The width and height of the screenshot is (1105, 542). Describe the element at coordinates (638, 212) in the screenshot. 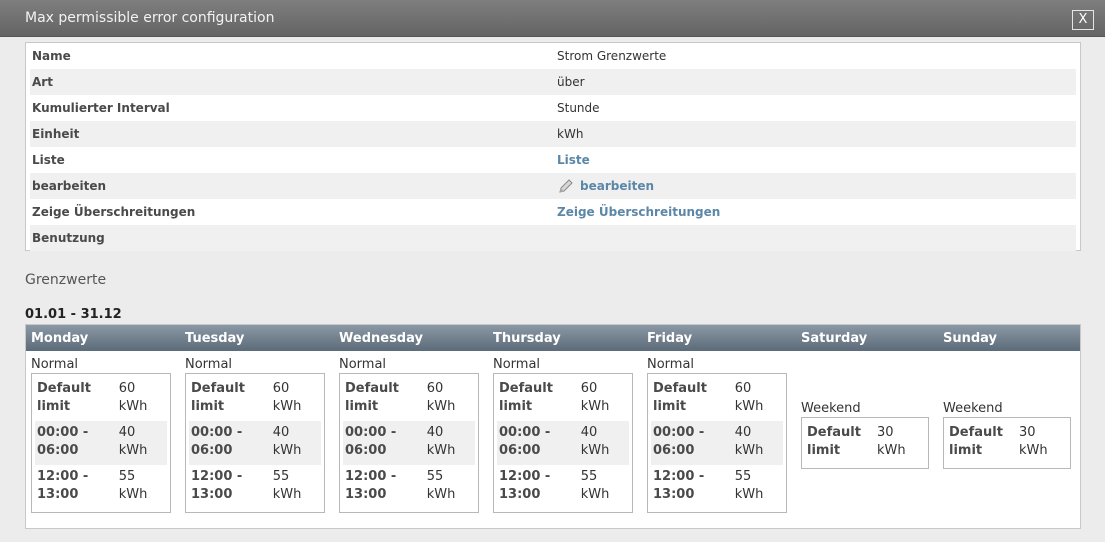

I see `show-violations-link: Zeige Überschreitungen` at that location.